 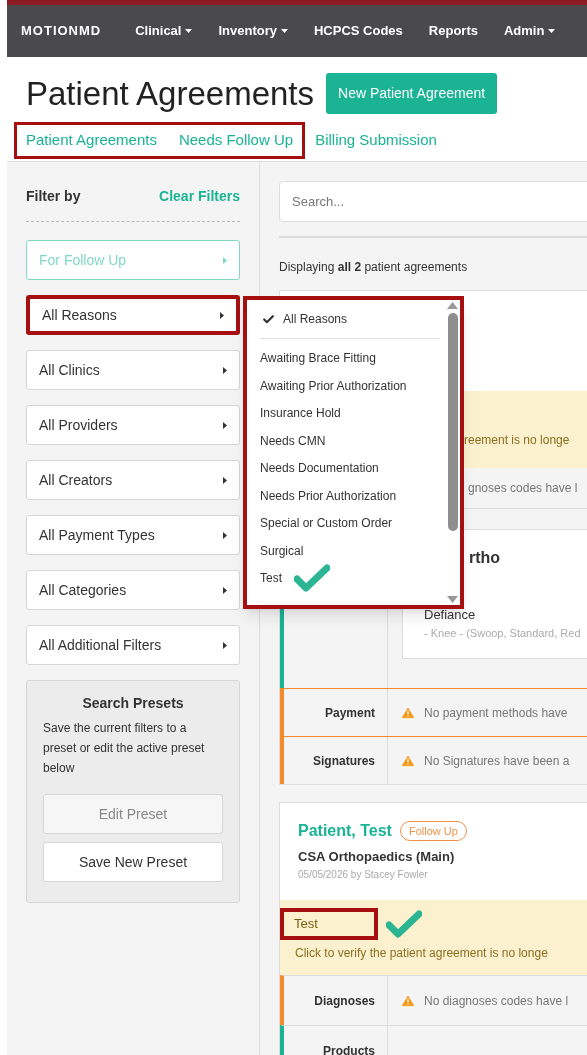 I want to click on row-label: Diagnoses, so click(x=344, y=1001).